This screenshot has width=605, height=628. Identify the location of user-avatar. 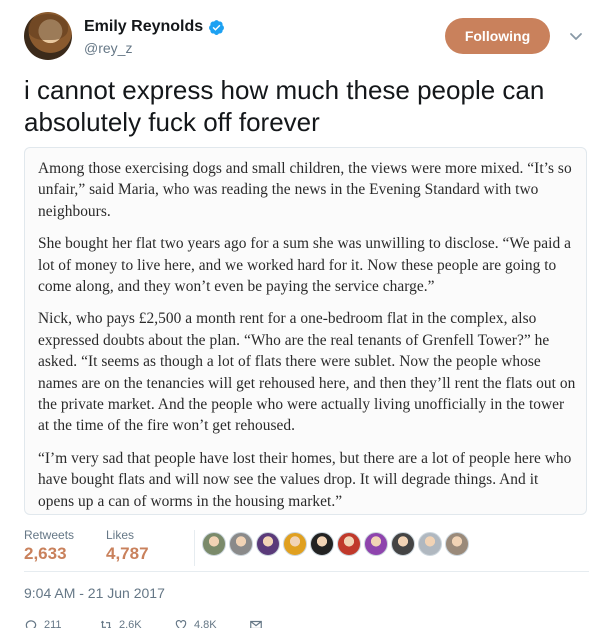
(48, 36).